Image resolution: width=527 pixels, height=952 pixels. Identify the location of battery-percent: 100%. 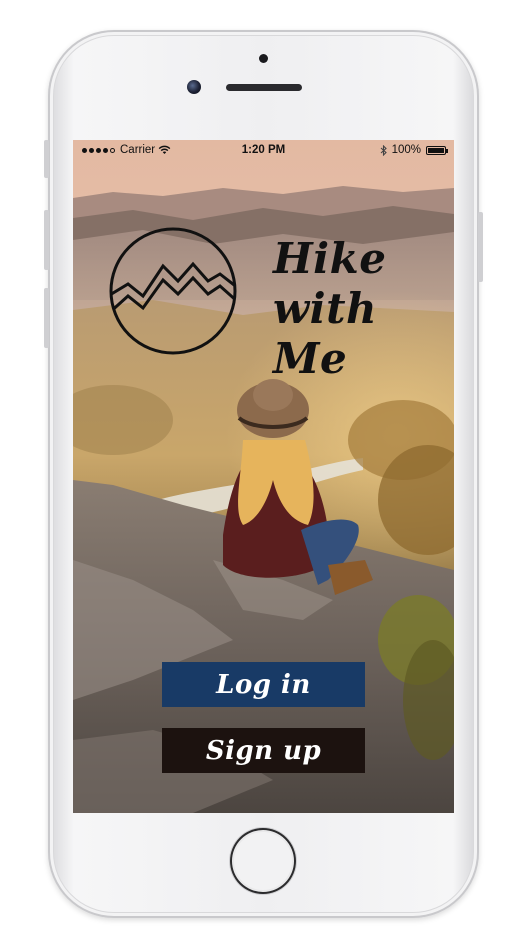
(406, 150).